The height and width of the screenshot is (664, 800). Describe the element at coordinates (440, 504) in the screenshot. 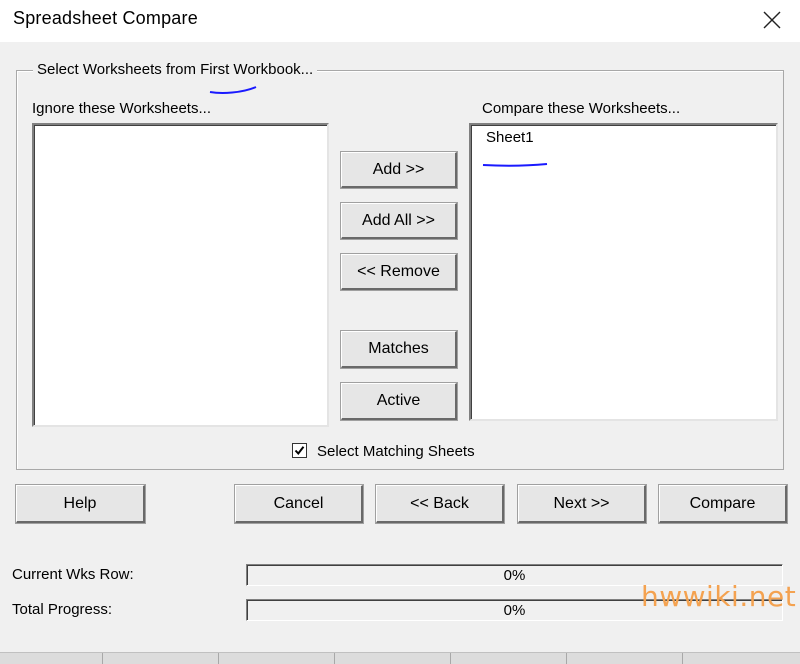

I see `back-button: << Back` at that location.